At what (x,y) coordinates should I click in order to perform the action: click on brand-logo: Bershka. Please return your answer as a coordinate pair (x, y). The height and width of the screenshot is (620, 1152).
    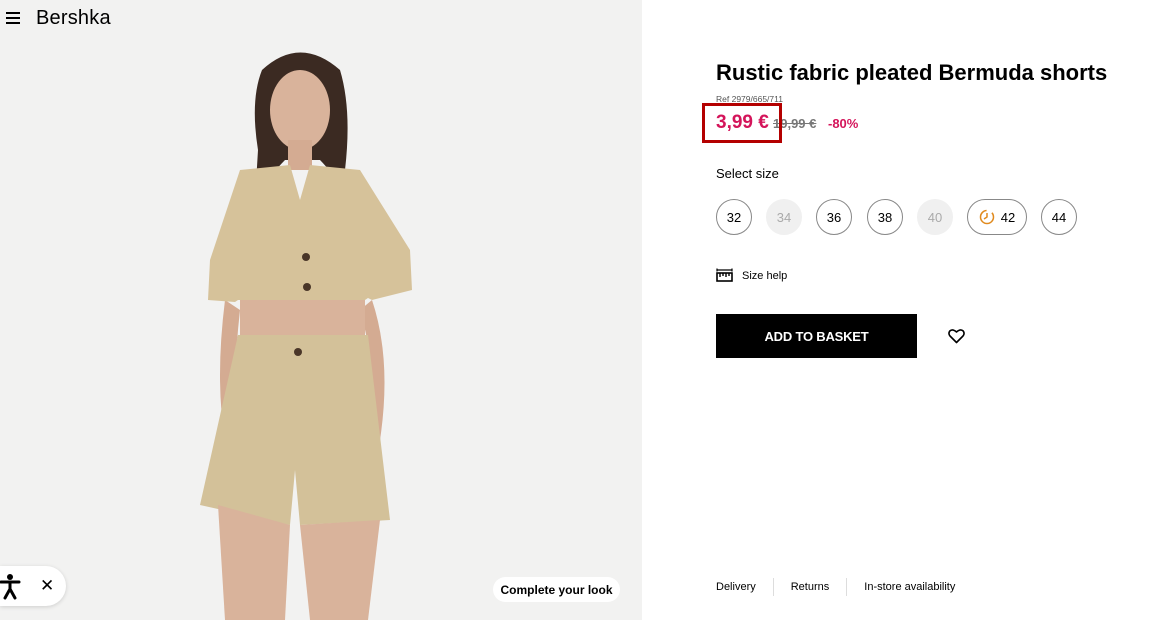
    Looking at the image, I should click on (73, 18).